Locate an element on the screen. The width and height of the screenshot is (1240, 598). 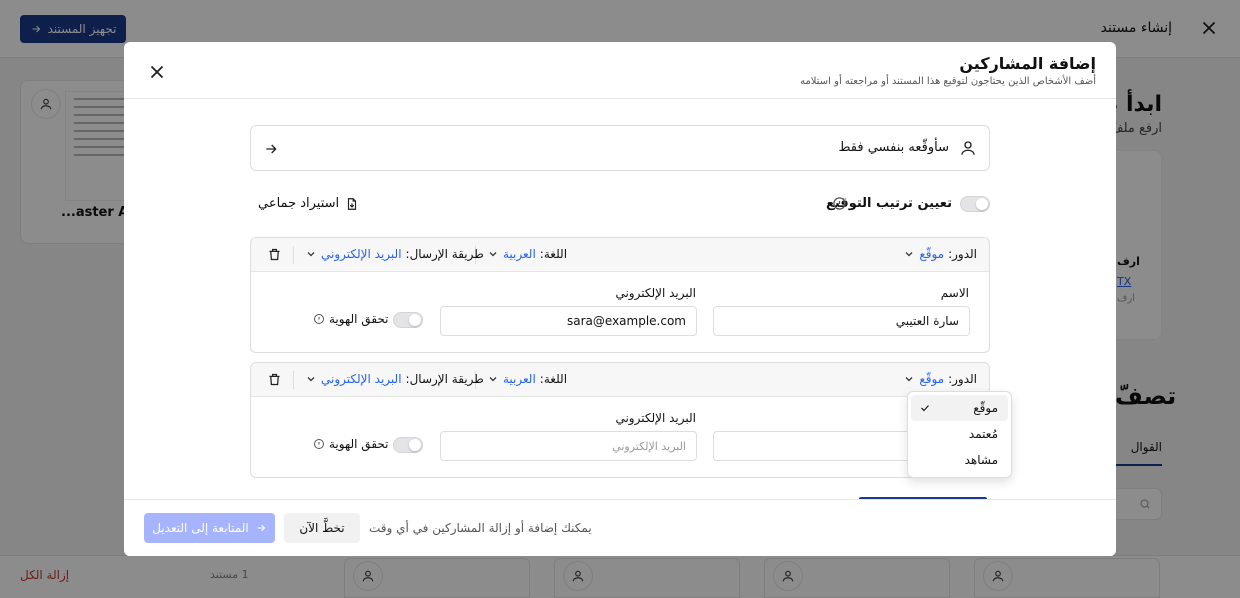
bulk-import-label: استيراد جماعي is located at coordinates (299, 203).